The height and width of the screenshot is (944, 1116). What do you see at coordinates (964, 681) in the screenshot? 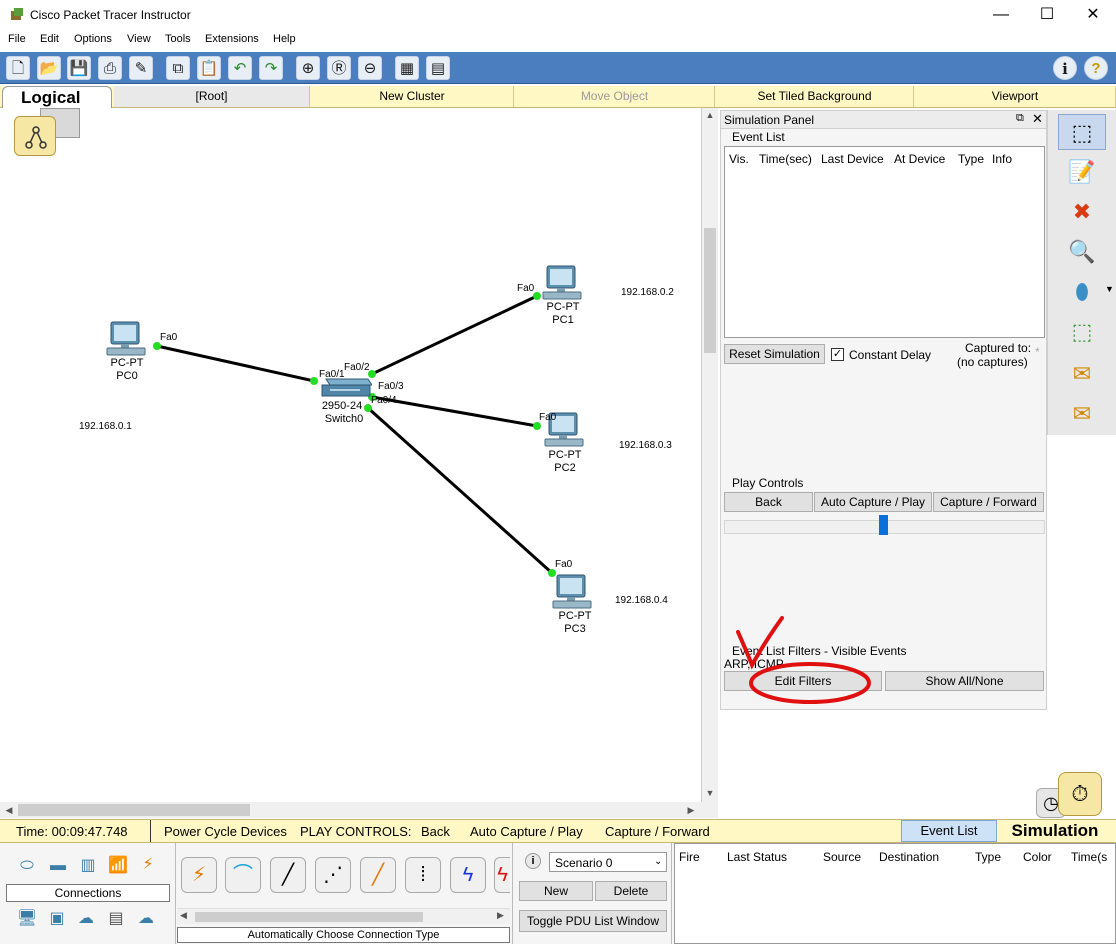
I see `show-all-none-button: Show All/None` at bounding box center [964, 681].